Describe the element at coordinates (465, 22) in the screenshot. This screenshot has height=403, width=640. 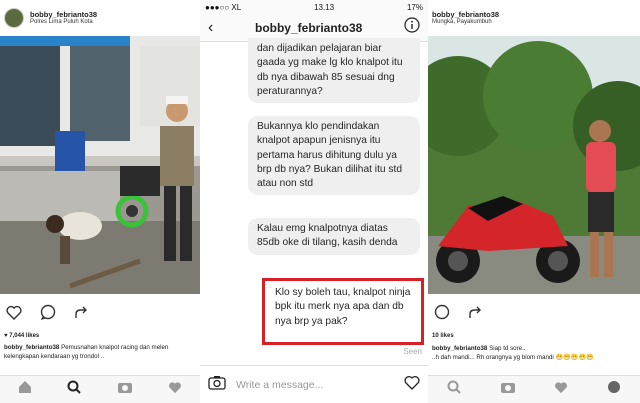
I see `post-location: Mungka, Payakumbuh` at that location.